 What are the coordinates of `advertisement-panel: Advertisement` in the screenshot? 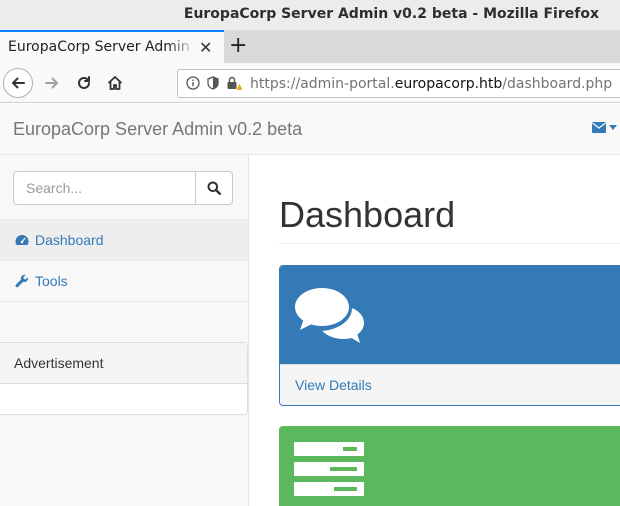 It's located at (124, 378).